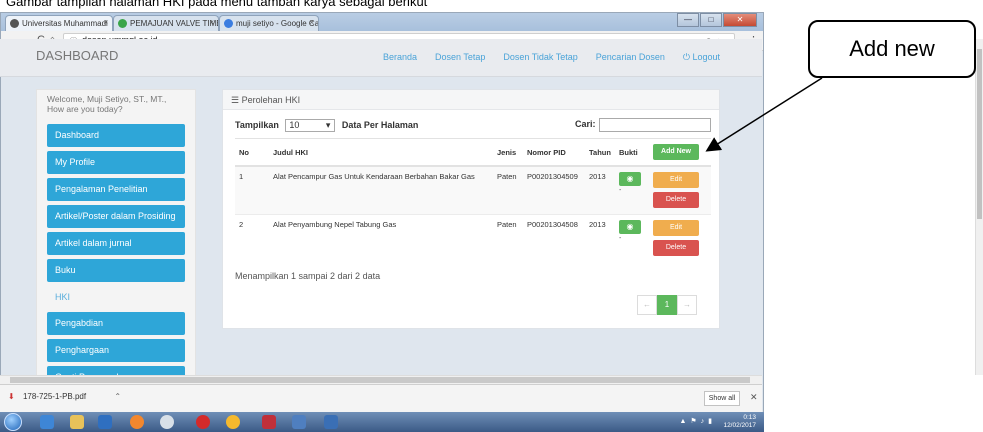 This screenshot has width=983, height=432. I want to click on window-controls: — □ ✕, so click(716, 20).